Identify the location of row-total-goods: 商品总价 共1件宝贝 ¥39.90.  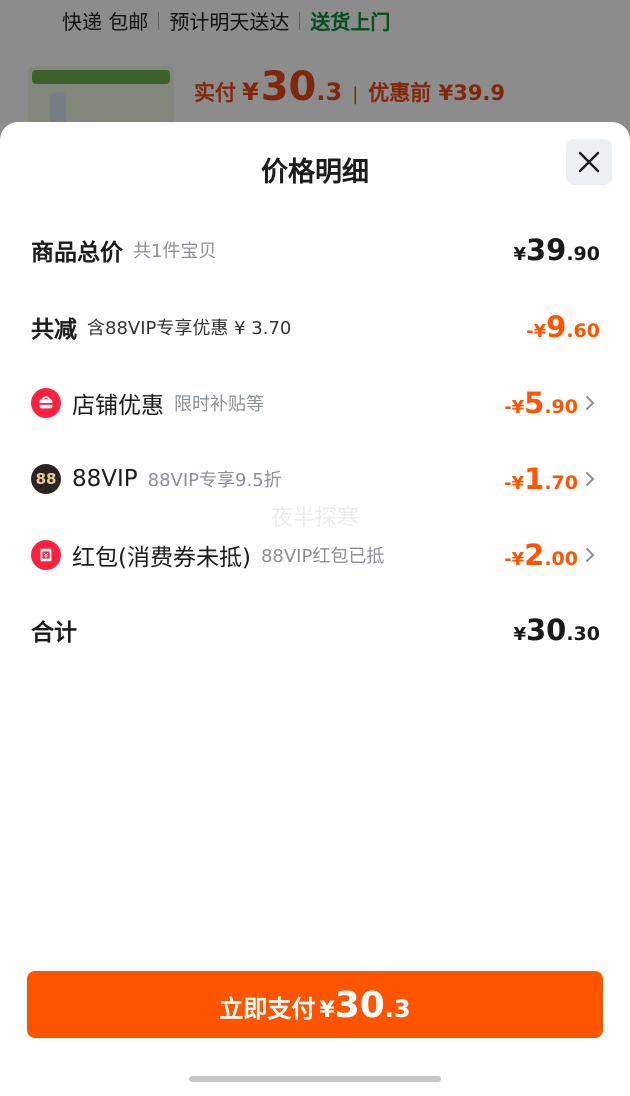
(315, 250).